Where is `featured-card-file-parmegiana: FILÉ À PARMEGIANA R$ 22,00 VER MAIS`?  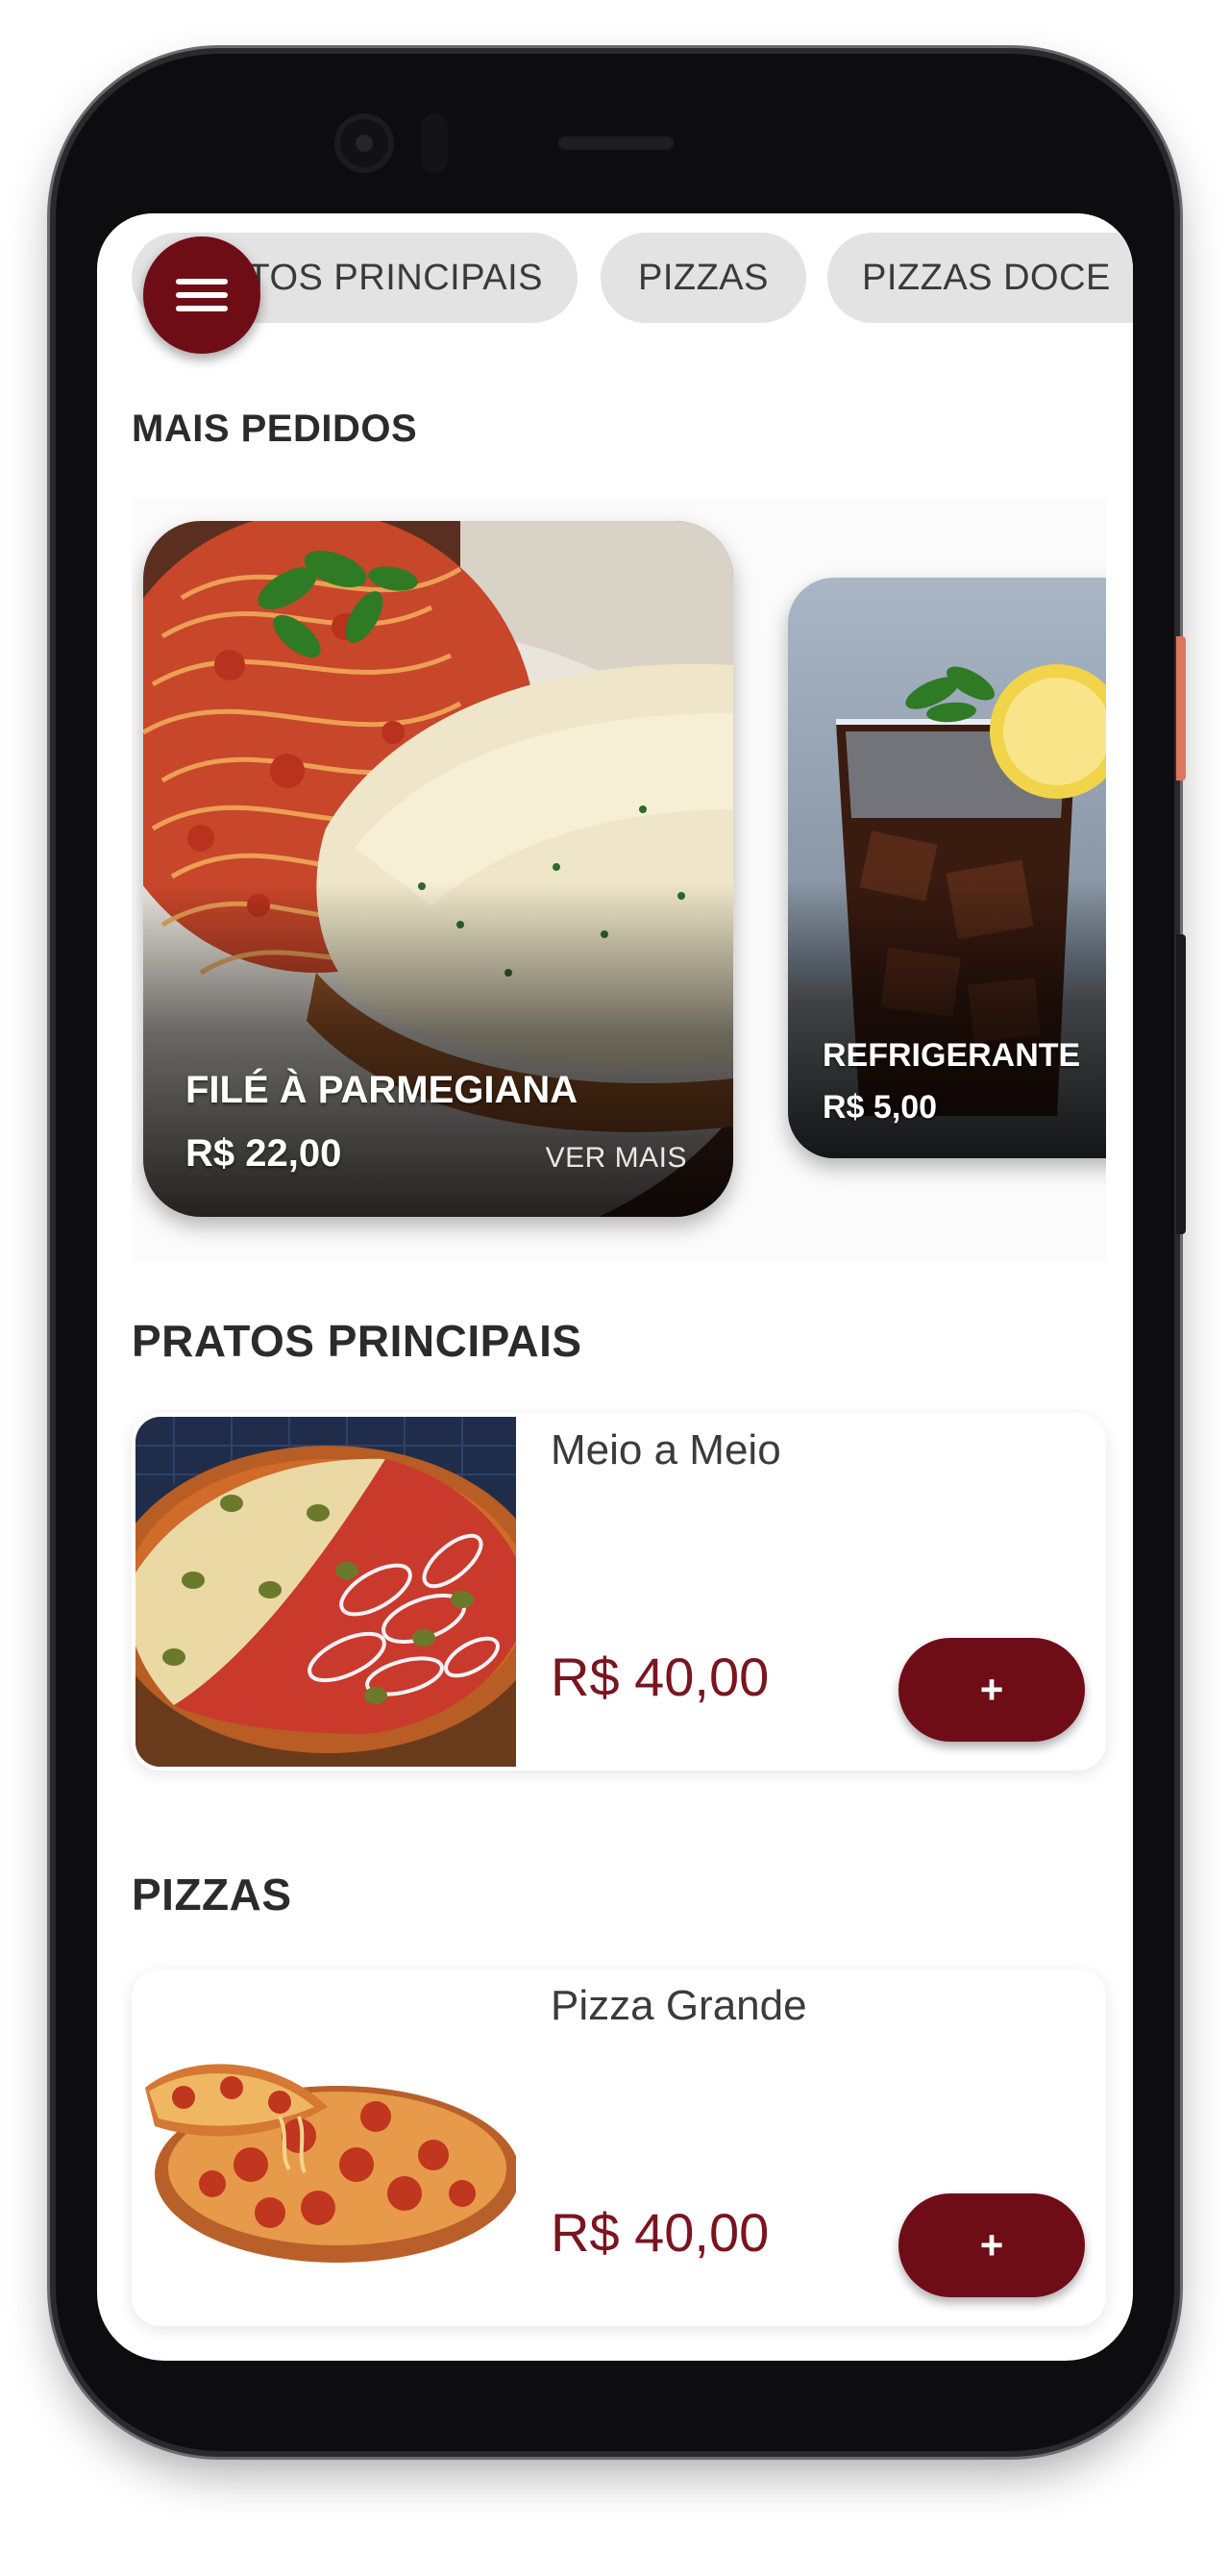 featured-card-file-parmegiana: FILÉ À PARMEGIANA R$ 22,00 VER MAIS is located at coordinates (438, 869).